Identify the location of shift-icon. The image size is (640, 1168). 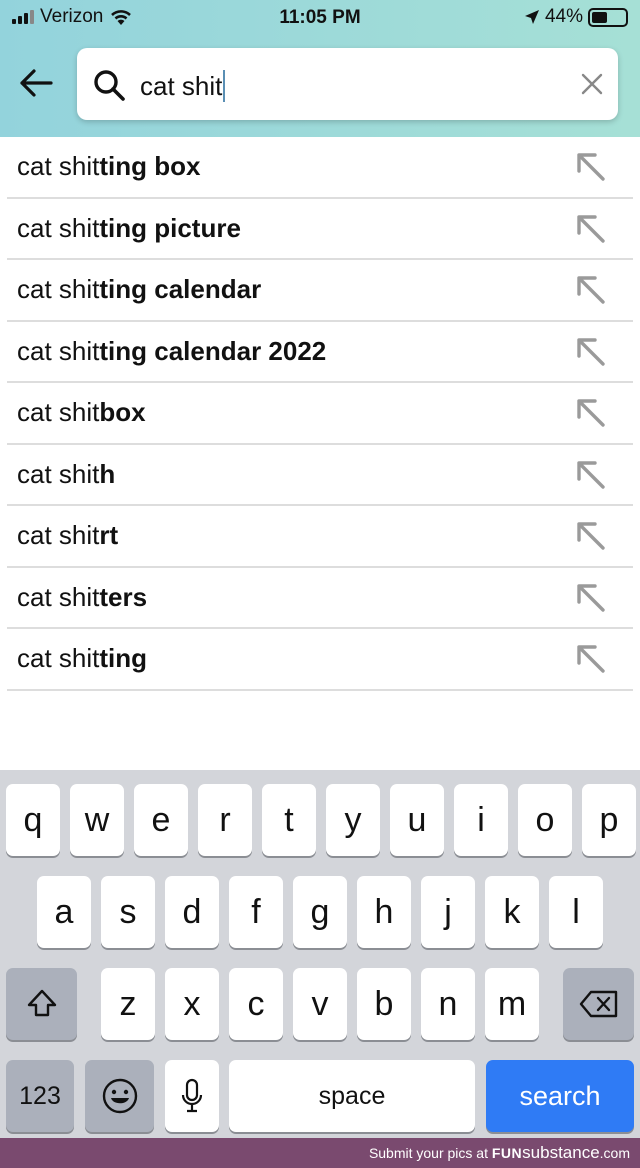
(41, 1003).